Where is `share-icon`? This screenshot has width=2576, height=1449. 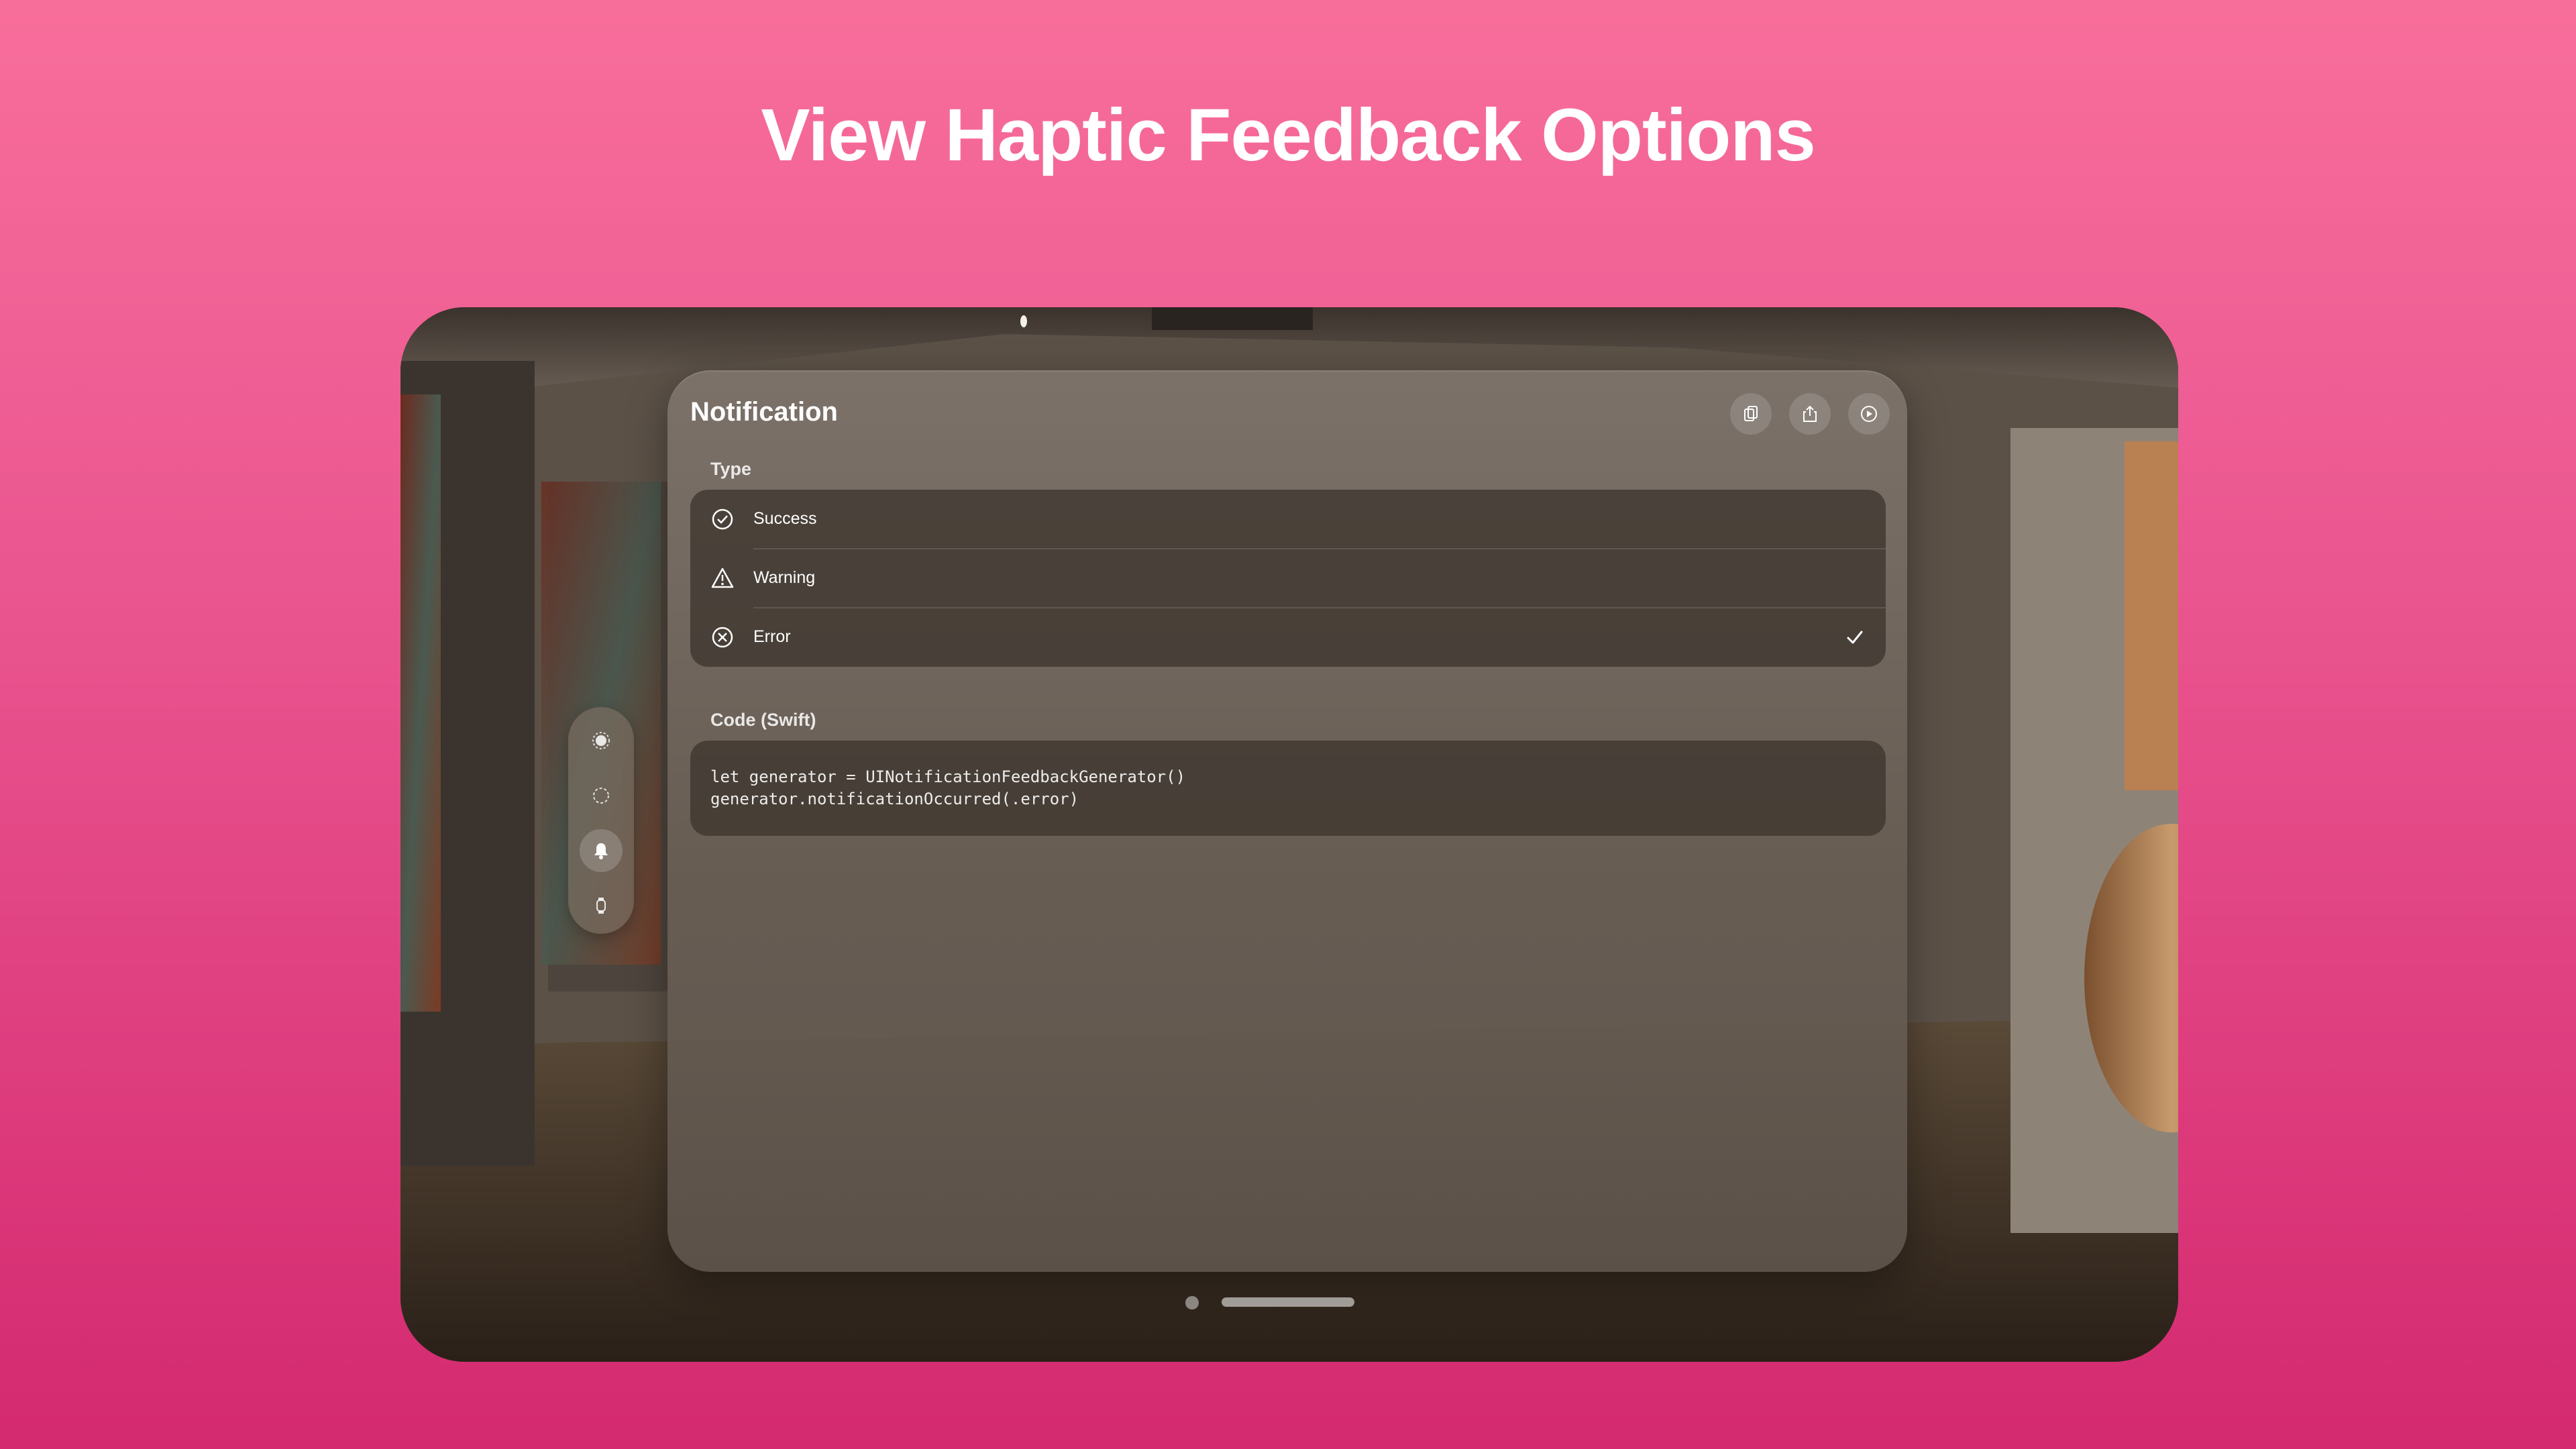 share-icon is located at coordinates (1810, 413).